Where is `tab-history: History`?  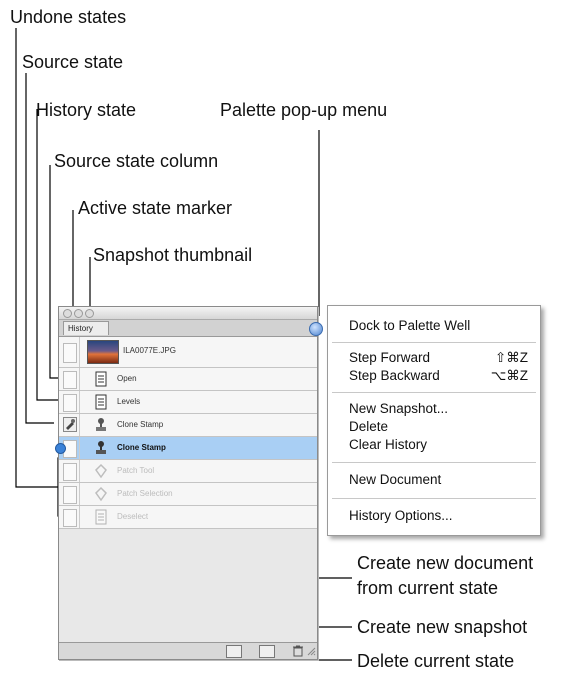 tab-history: History is located at coordinates (86, 328).